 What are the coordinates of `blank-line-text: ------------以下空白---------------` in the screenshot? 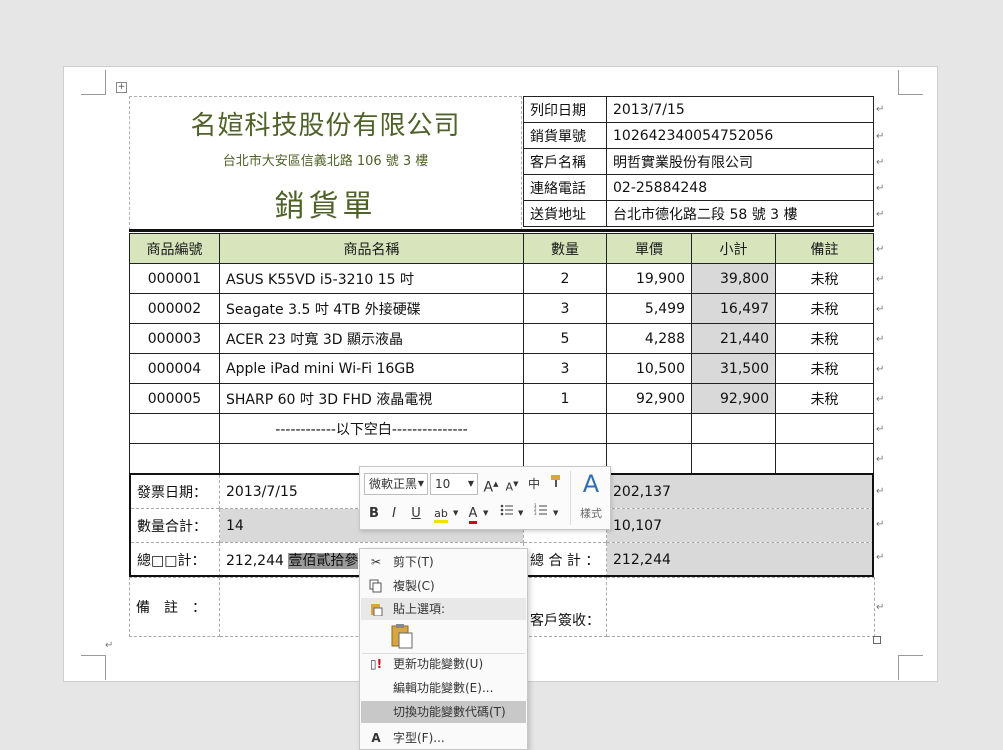 It's located at (371, 428).